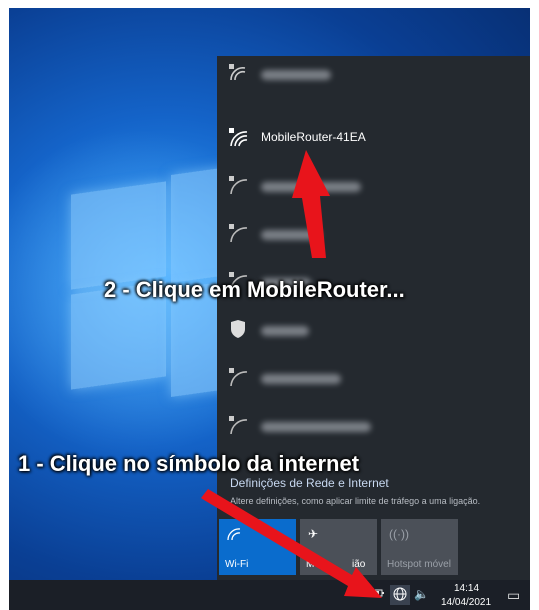 The width and height of the screenshot is (539, 610). What do you see at coordinates (419, 547) in the screenshot?
I see `mobile-hotspot-tile: ((·)) Hotspot móvel` at bounding box center [419, 547].